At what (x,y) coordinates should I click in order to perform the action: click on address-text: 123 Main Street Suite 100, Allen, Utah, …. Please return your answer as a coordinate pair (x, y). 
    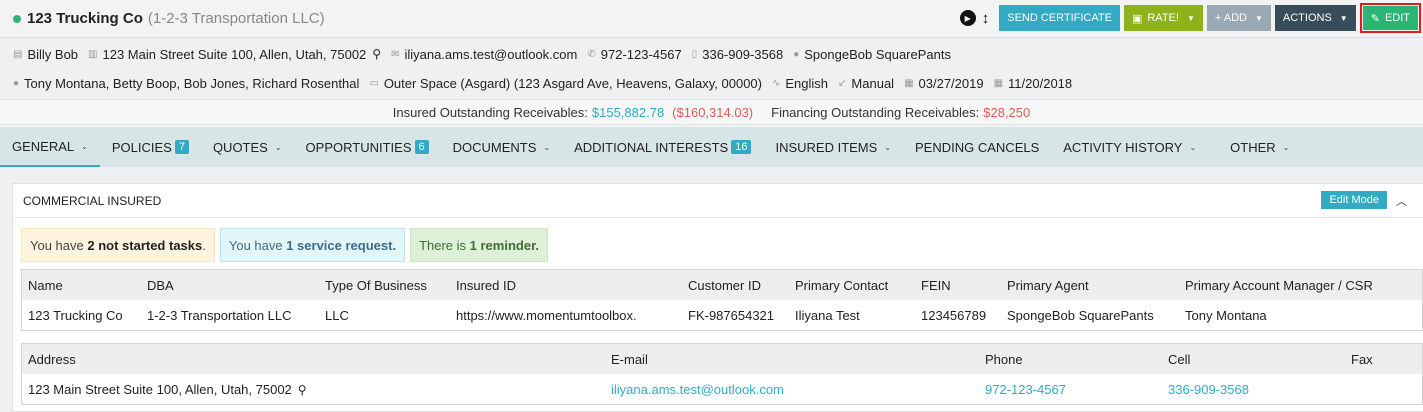
    Looking at the image, I should click on (234, 54).